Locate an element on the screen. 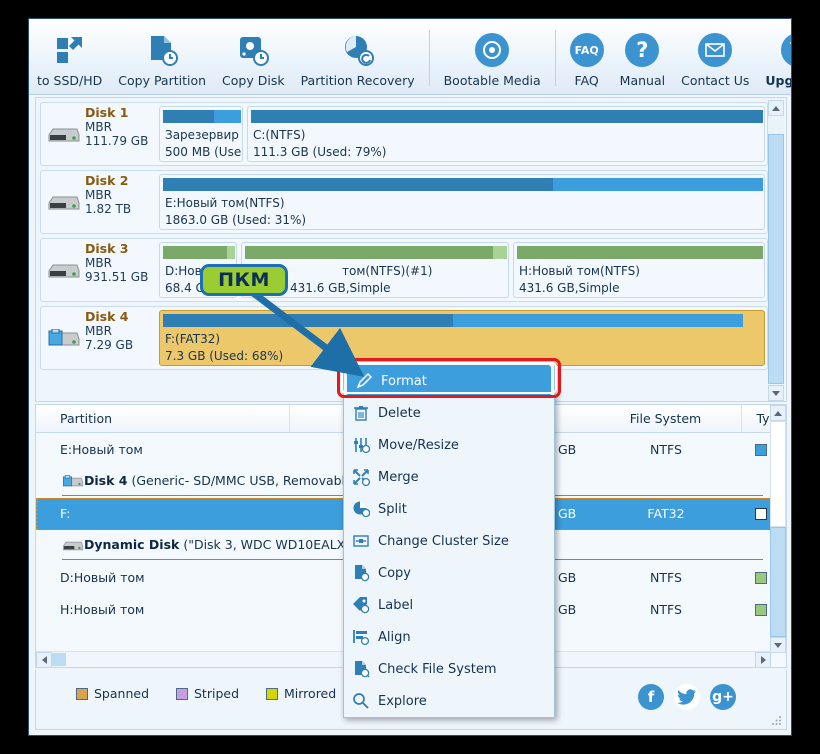 This screenshot has height=754, width=820. context-menu-item-check-file-system: Check File System is located at coordinates (449, 669).